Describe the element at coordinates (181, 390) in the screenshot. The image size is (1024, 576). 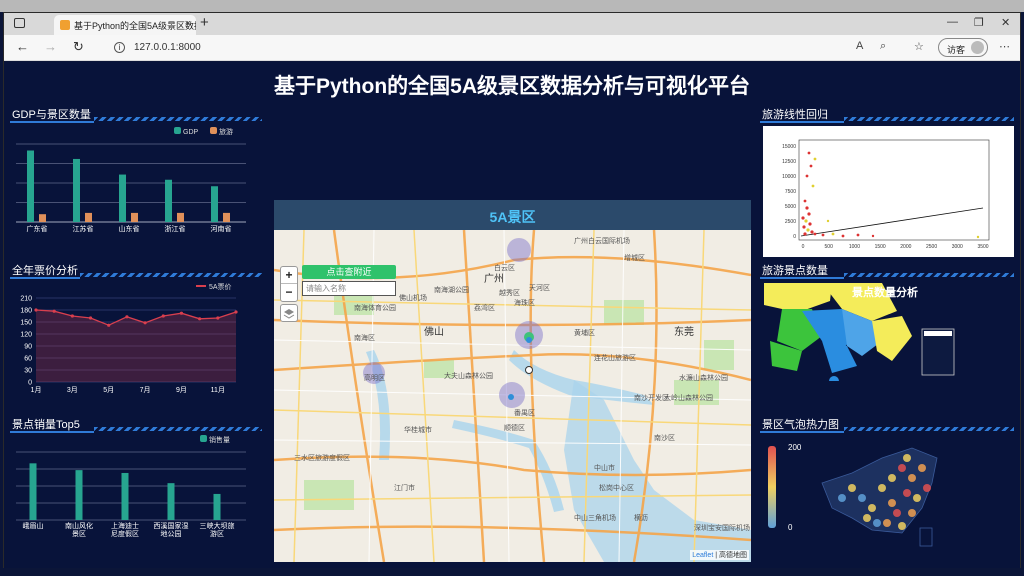
I see `x-tick-label: 9月` at that location.